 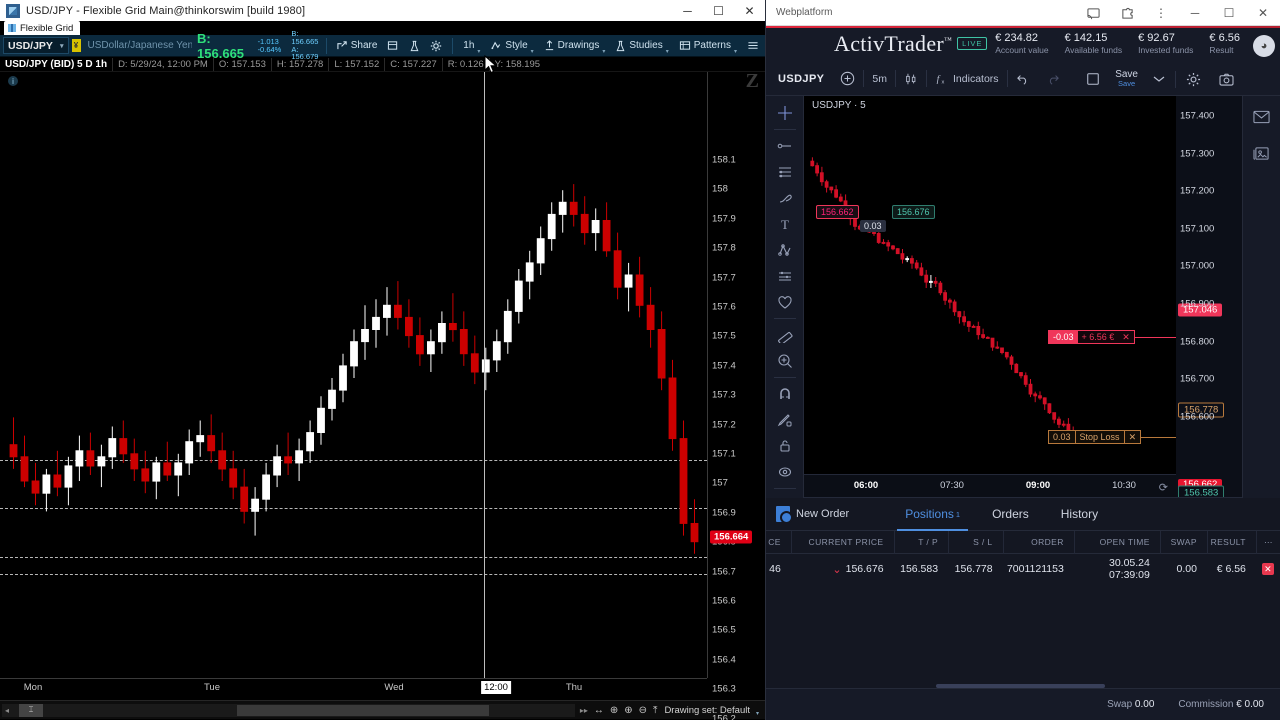 What do you see at coordinates (42, 28) in the screenshot?
I see `tab-flexible-grid: Flexible Grid` at bounding box center [42, 28].